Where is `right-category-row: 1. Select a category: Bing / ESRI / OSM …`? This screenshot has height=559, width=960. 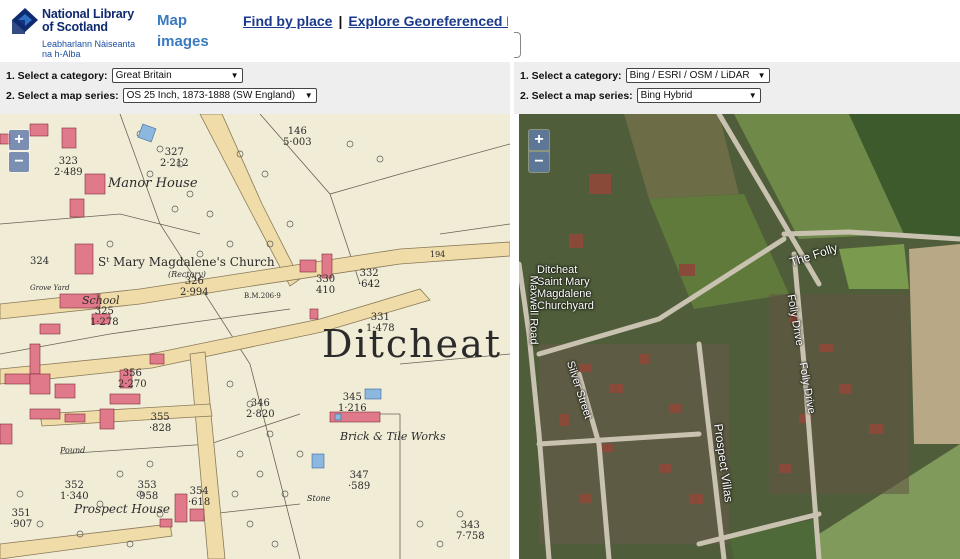
right-category-row: 1. Select a category: Bing / ESRI / OSM … is located at coordinates (645, 75).